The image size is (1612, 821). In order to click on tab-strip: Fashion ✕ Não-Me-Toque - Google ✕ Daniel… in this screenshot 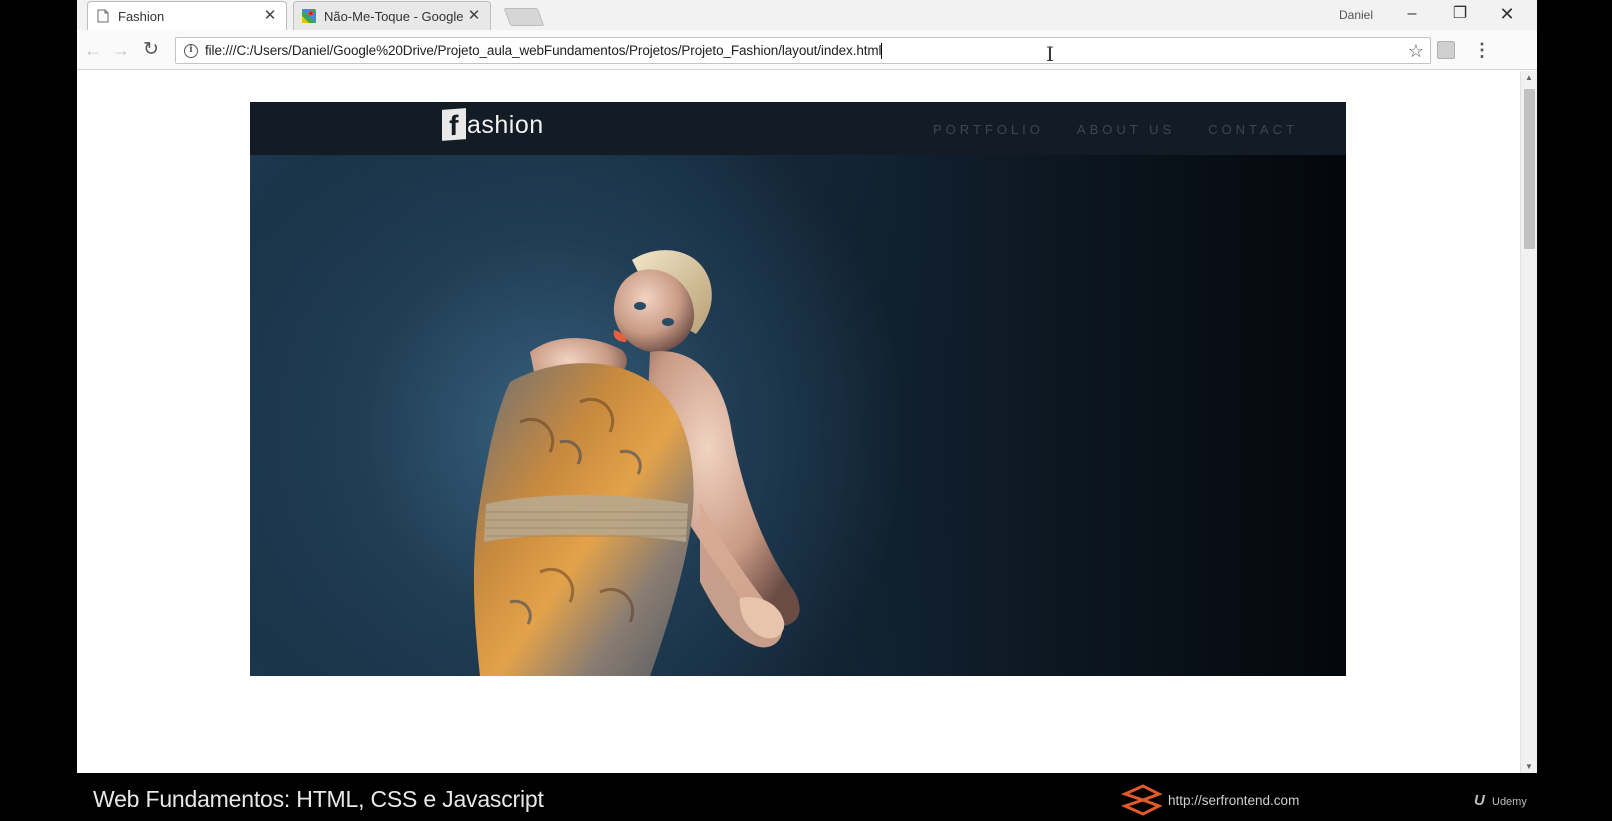, I will do `click(807, 15)`.